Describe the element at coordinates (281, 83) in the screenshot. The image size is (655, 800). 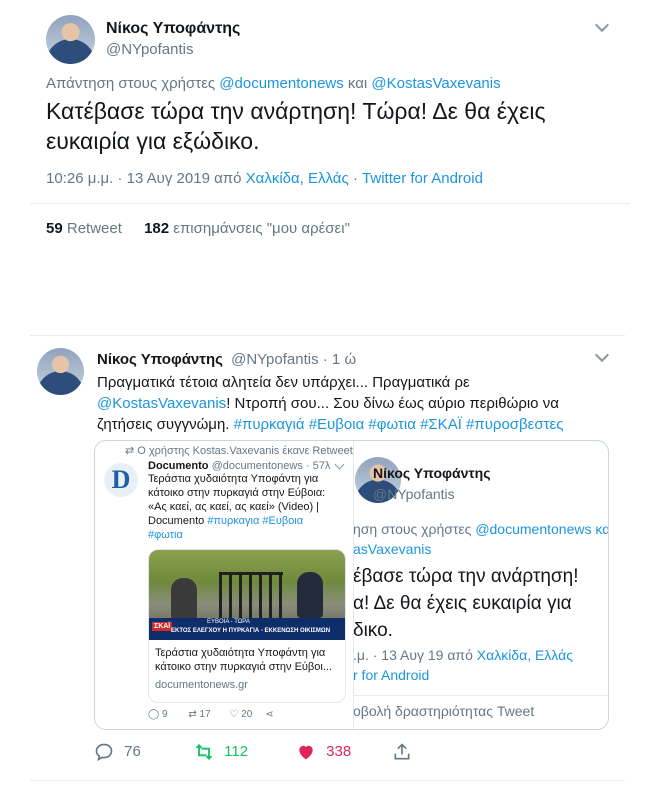
I see `reply-mention-documentonews: @documentonews` at that location.